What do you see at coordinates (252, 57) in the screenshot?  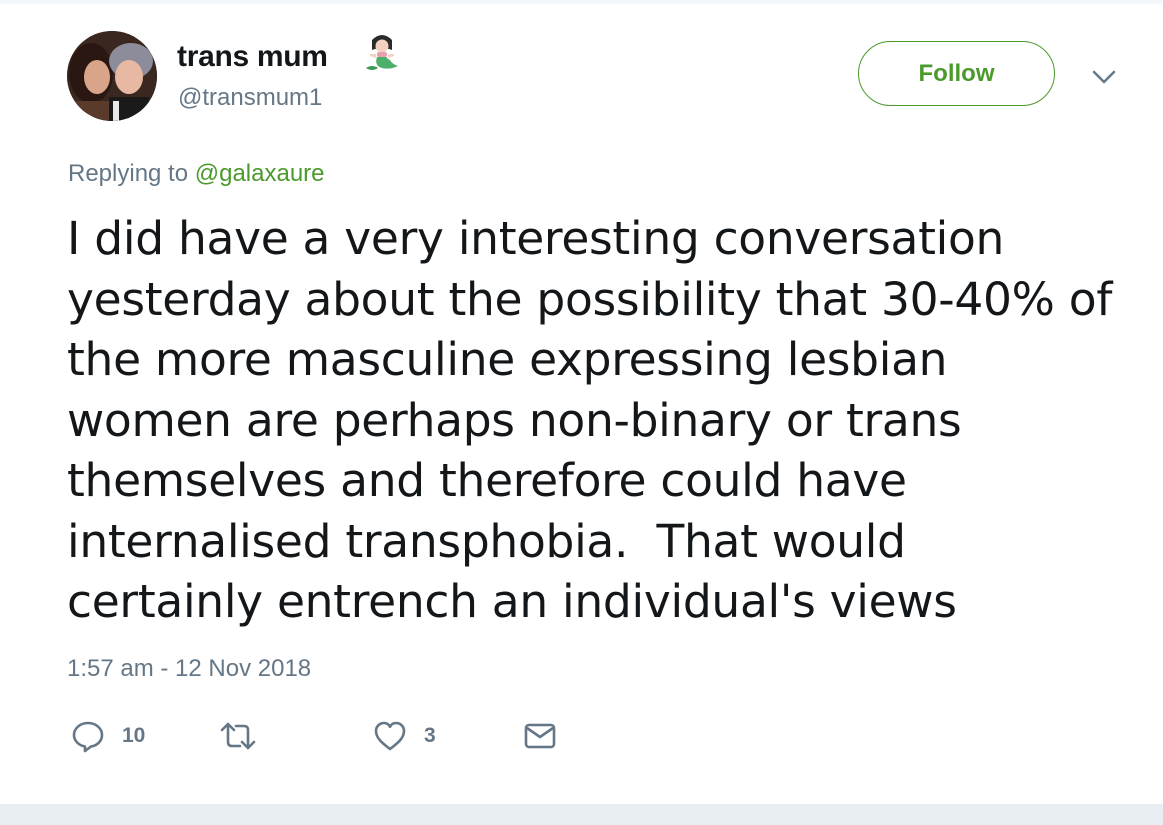 I see `display-name: trans mum` at bounding box center [252, 57].